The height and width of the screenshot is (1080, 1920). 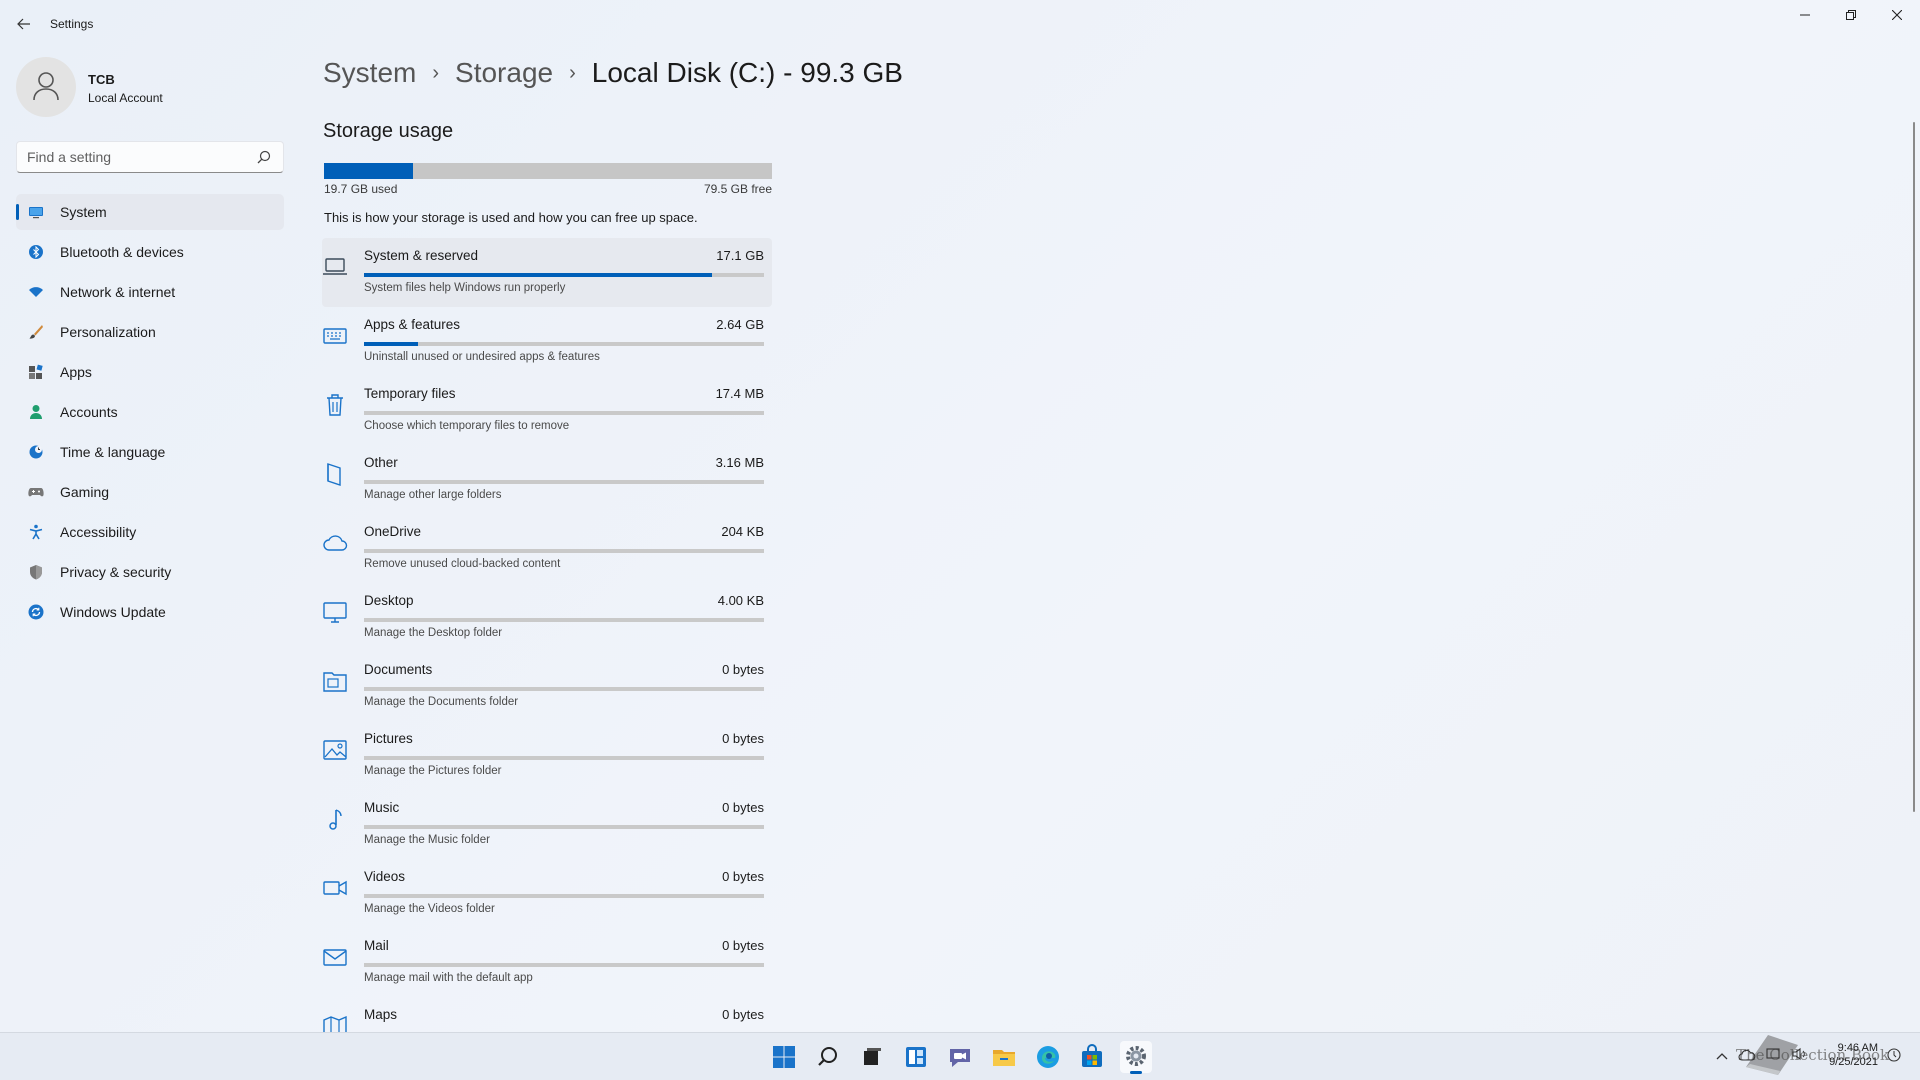 I want to click on category-size: 204 KB, so click(x=742, y=531).